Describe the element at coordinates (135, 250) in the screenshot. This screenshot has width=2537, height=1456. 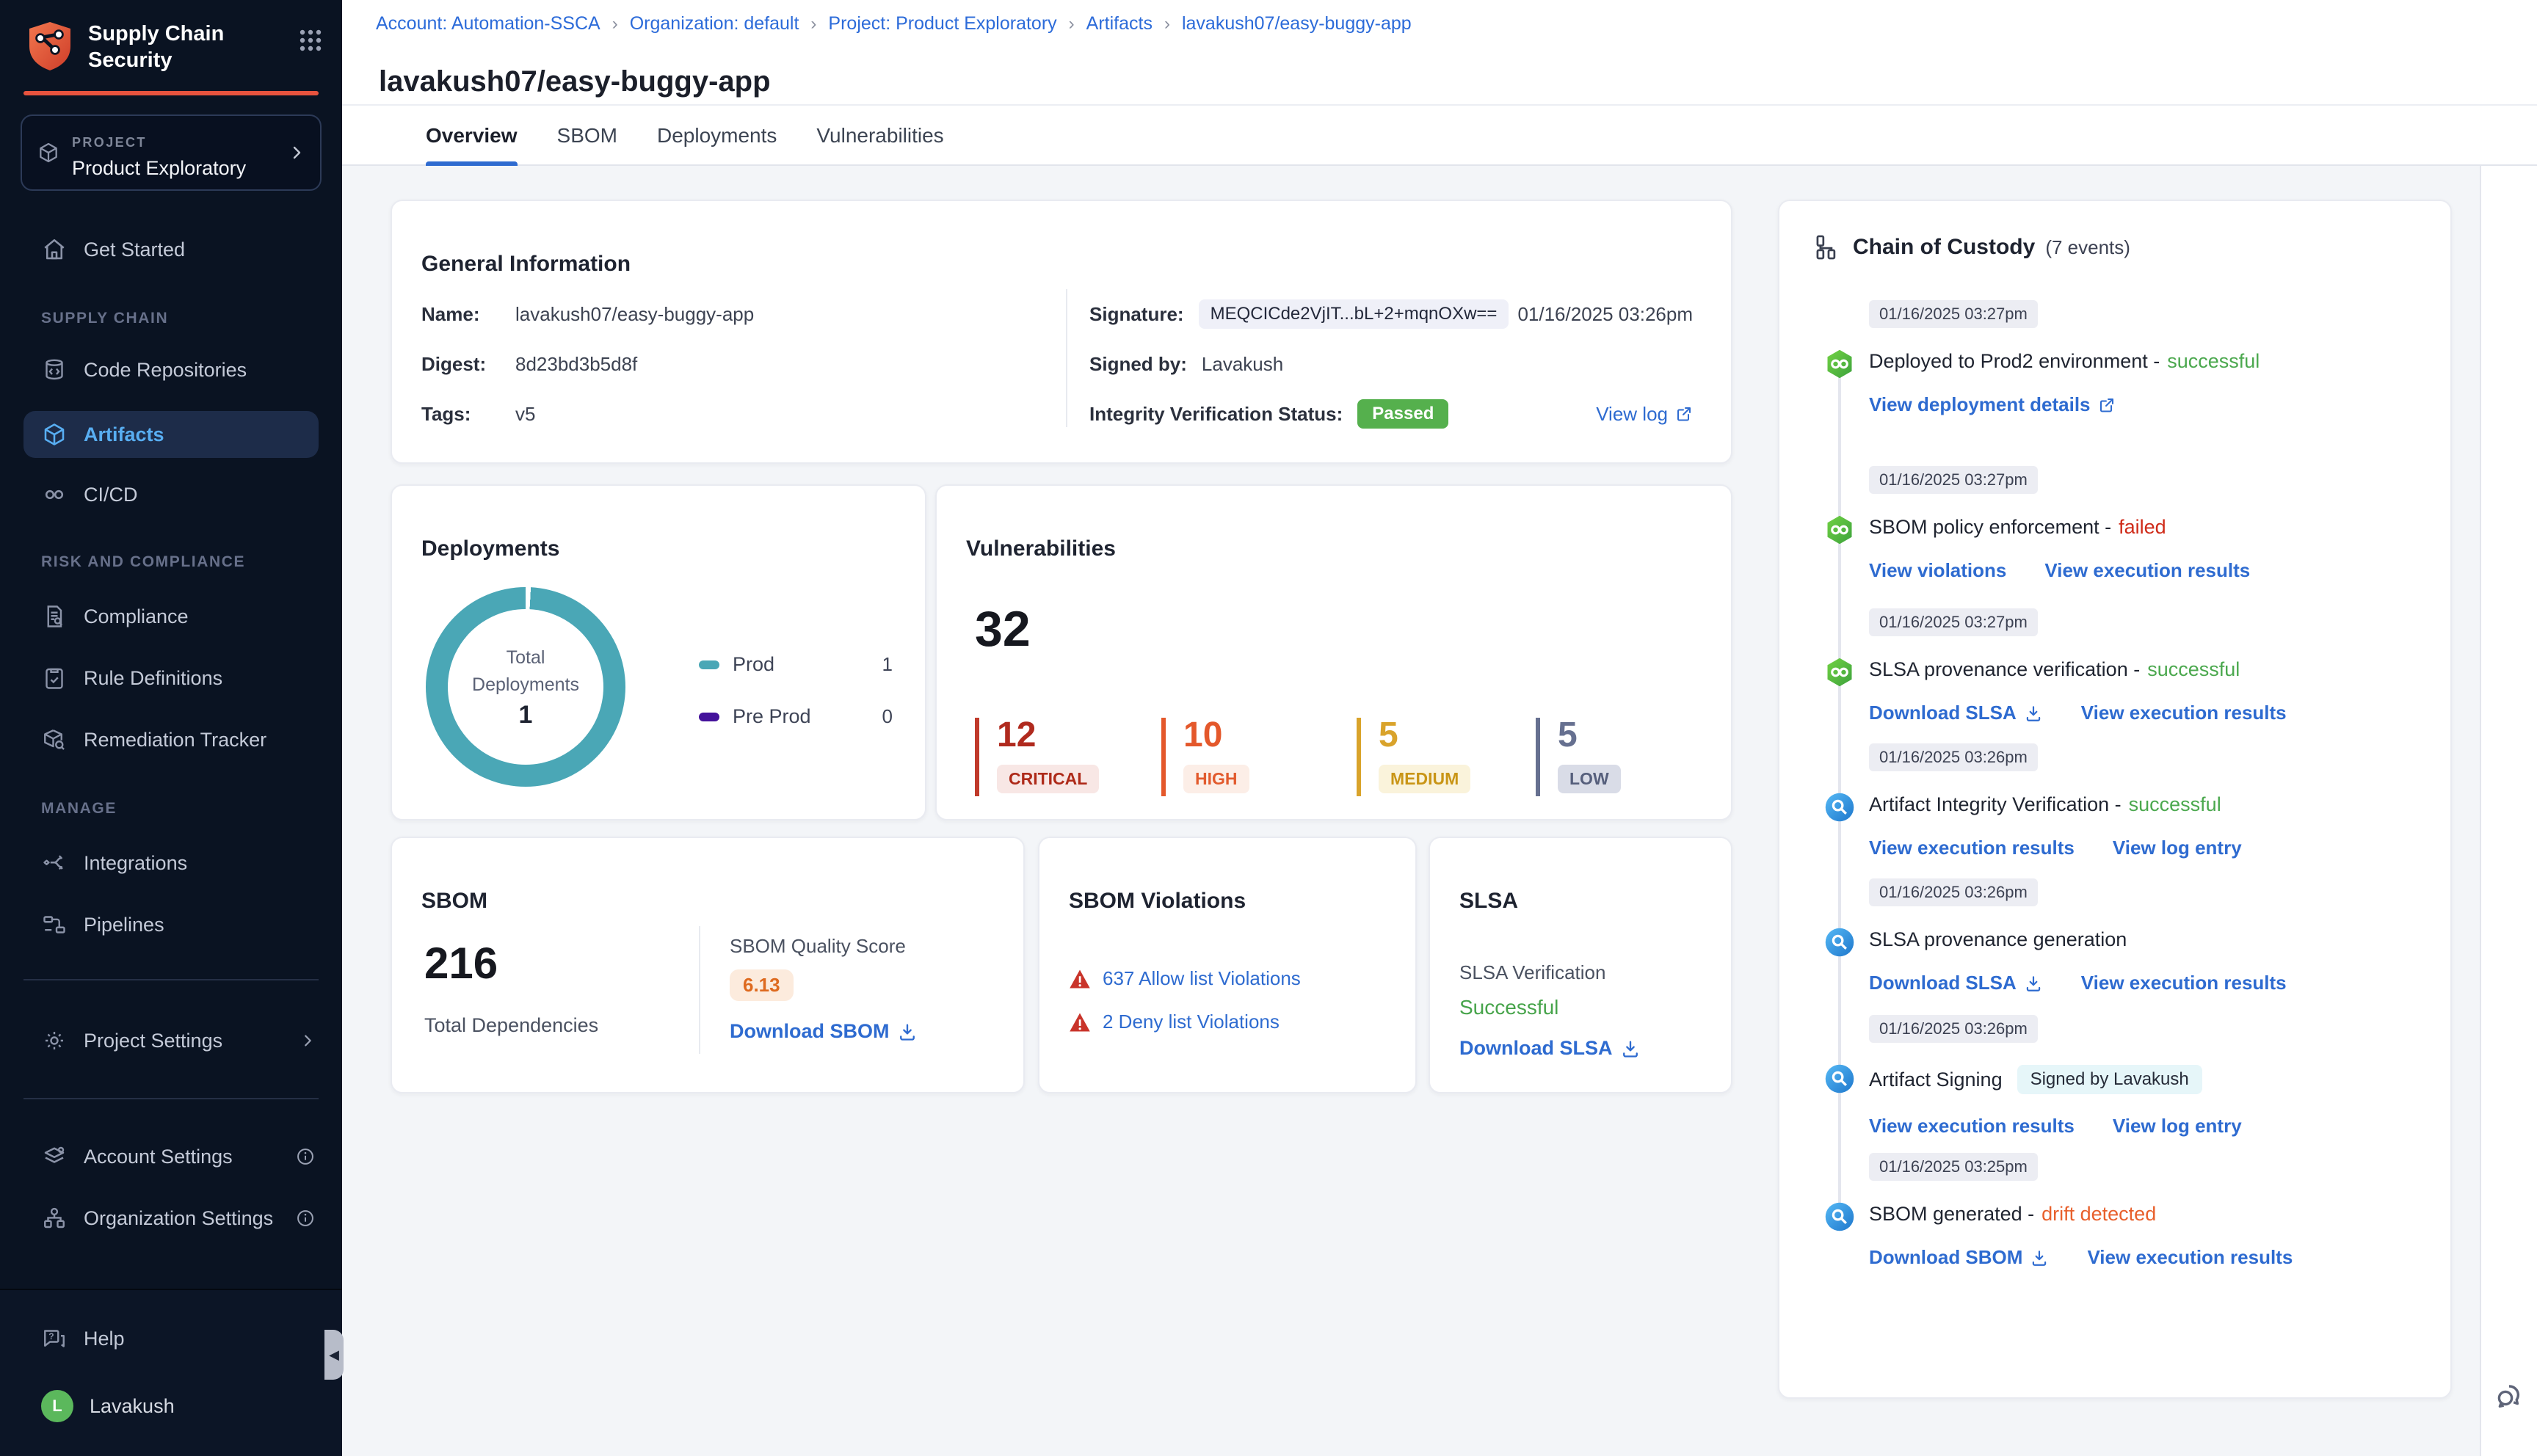
I see `sidebar-item-label: Get Started` at that location.